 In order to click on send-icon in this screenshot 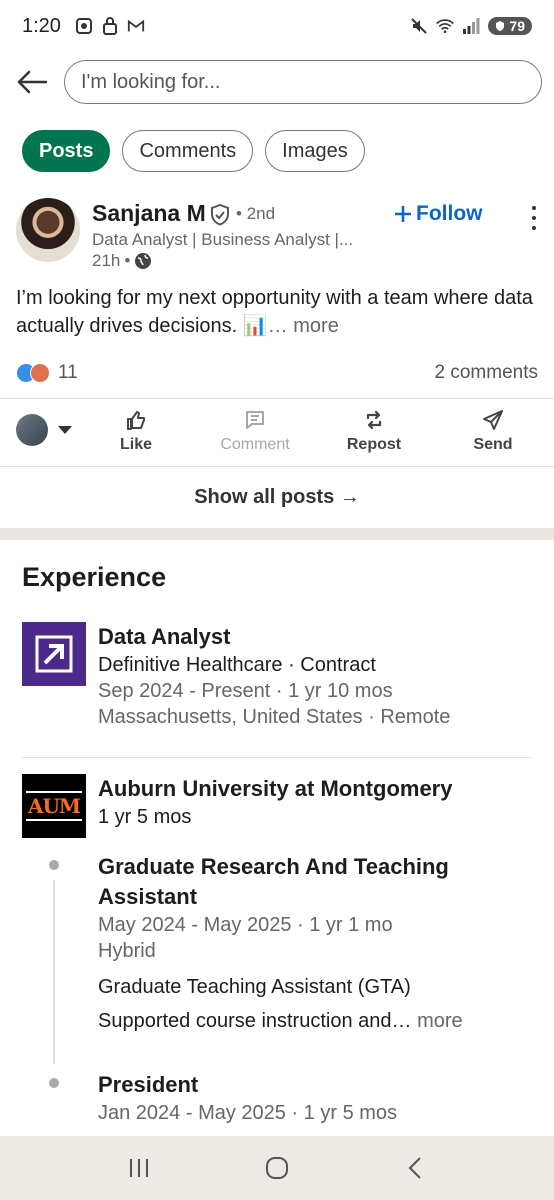, I will do `click(493, 420)`.